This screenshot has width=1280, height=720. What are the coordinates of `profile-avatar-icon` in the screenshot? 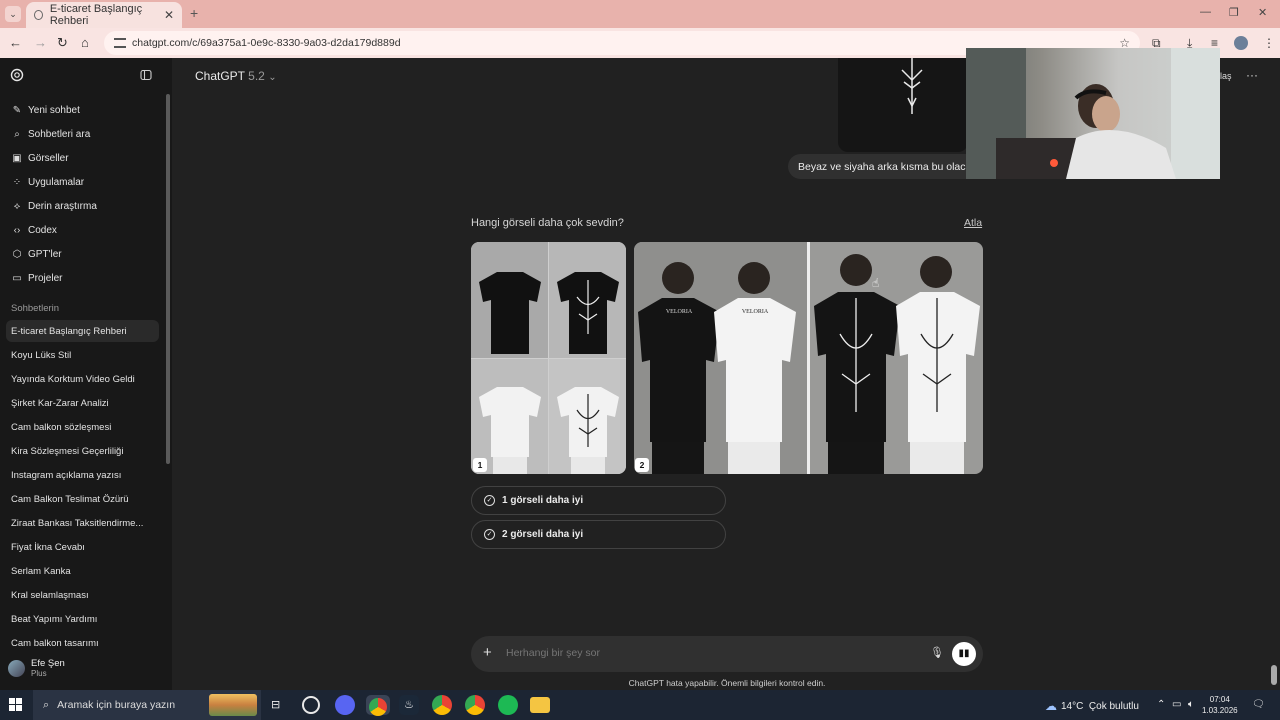 It's located at (1241, 43).